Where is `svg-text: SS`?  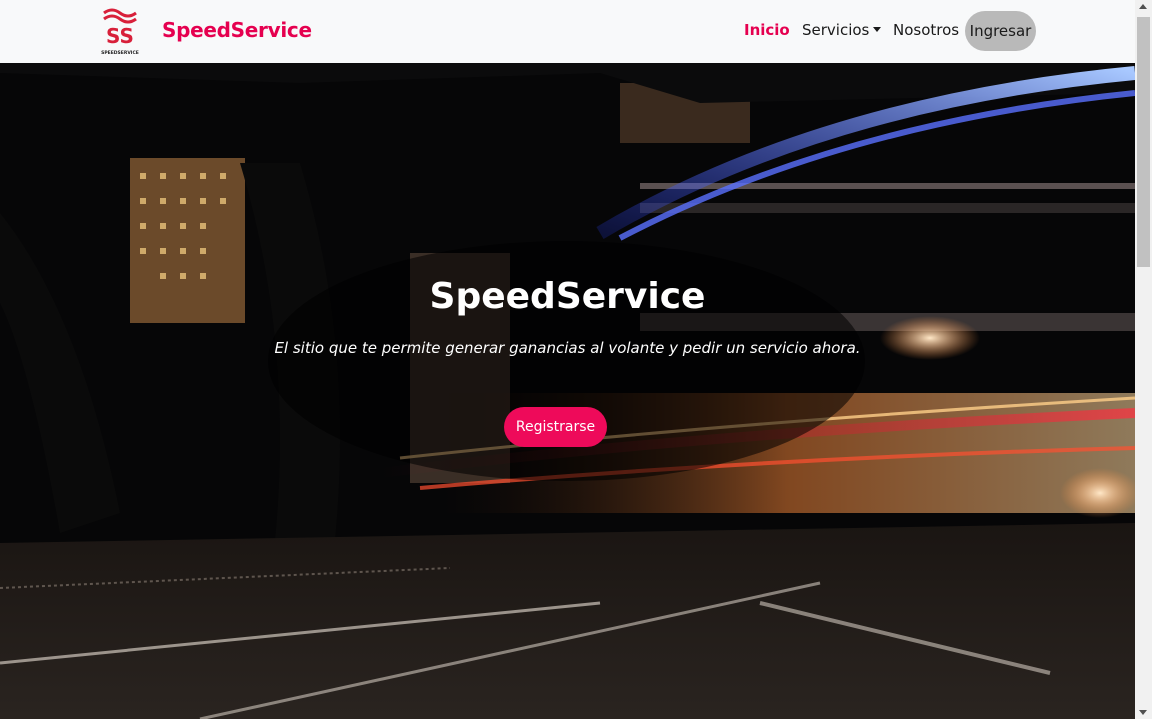 svg-text: SS is located at coordinates (120, 36).